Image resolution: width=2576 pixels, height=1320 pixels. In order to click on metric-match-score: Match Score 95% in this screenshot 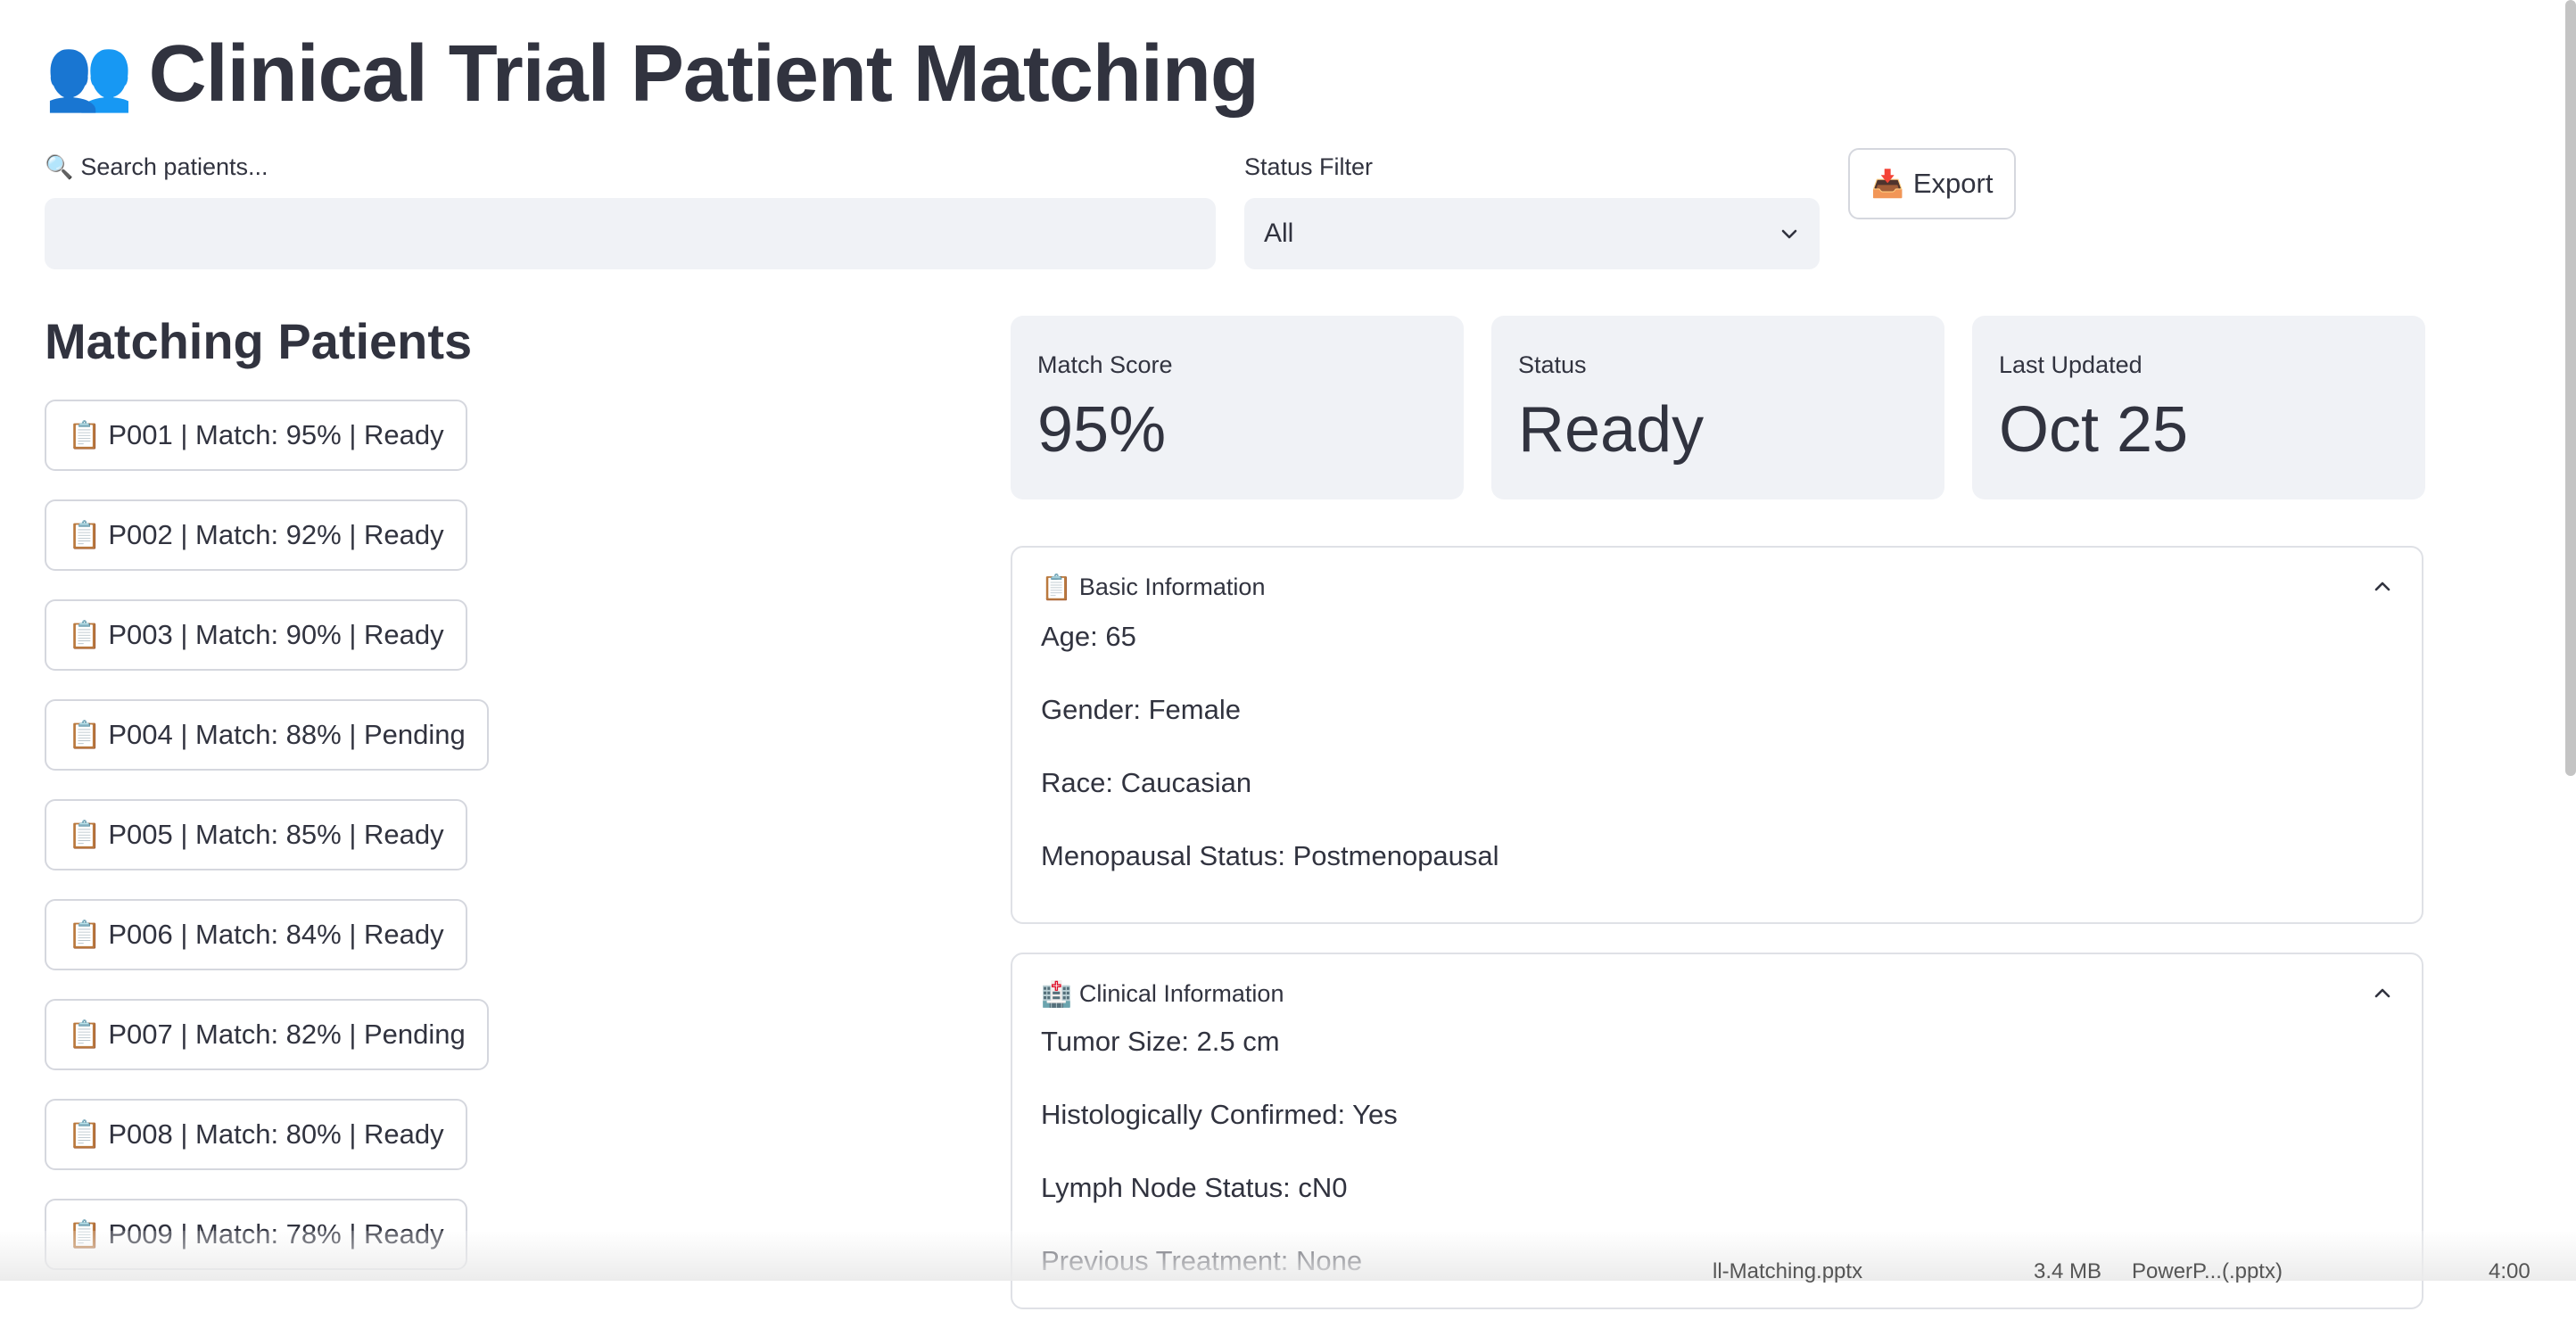, I will do `click(1238, 407)`.